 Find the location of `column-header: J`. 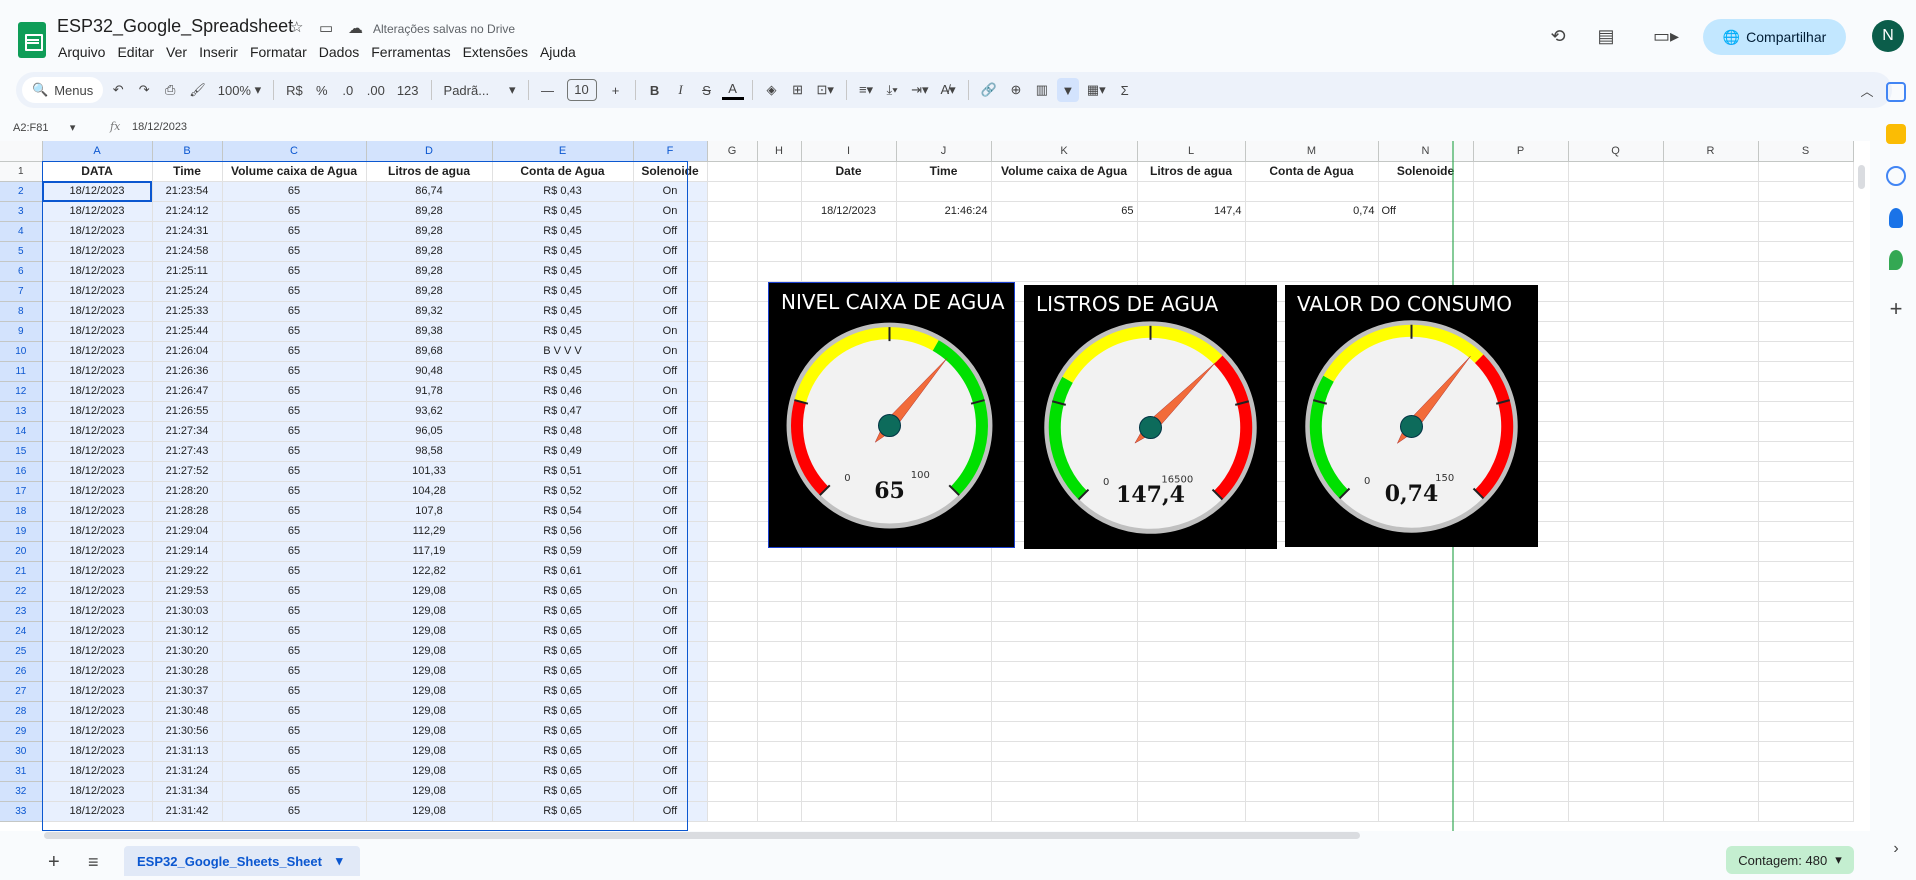

column-header: J is located at coordinates (944, 151).